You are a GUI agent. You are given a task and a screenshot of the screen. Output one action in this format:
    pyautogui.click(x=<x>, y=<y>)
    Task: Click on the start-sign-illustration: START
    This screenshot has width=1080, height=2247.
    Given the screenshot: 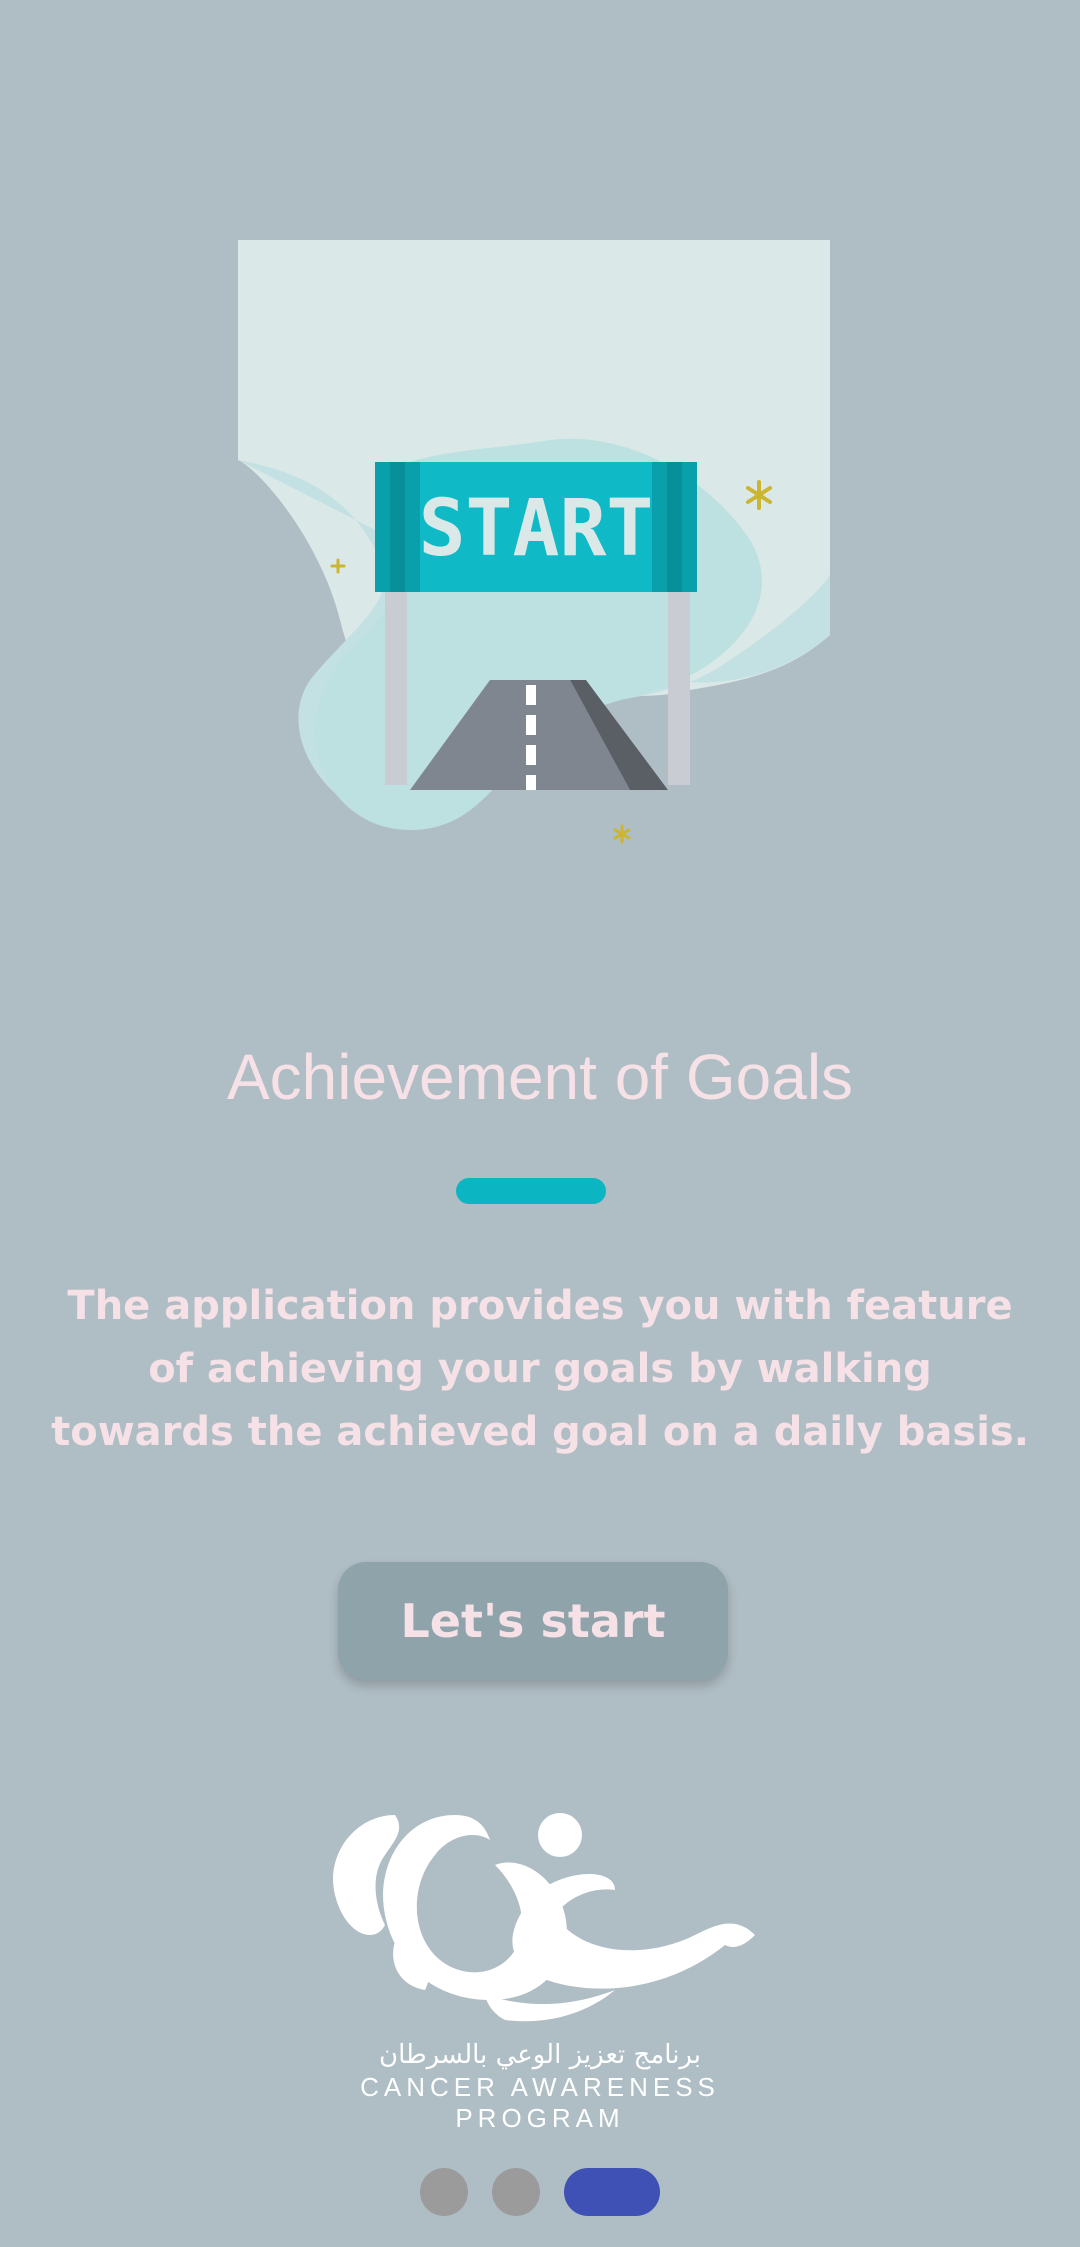 What is the action you would take?
    pyautogui.click(x=534, y=542)
    